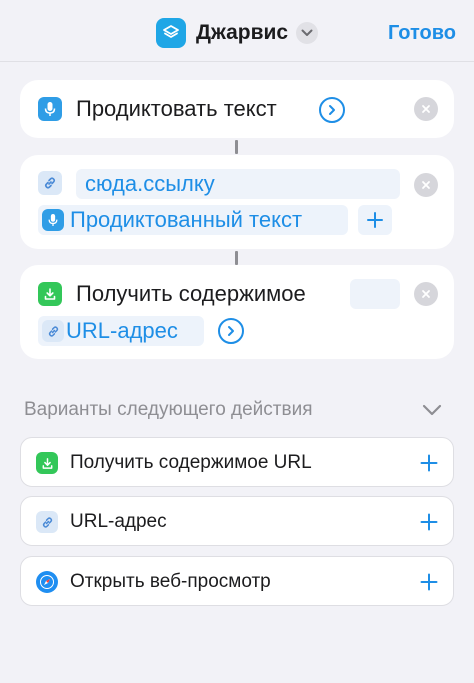 This screenshot has height=683, width=474. I want to click on nav-header: Джарвис Готово, so click(237, 31).